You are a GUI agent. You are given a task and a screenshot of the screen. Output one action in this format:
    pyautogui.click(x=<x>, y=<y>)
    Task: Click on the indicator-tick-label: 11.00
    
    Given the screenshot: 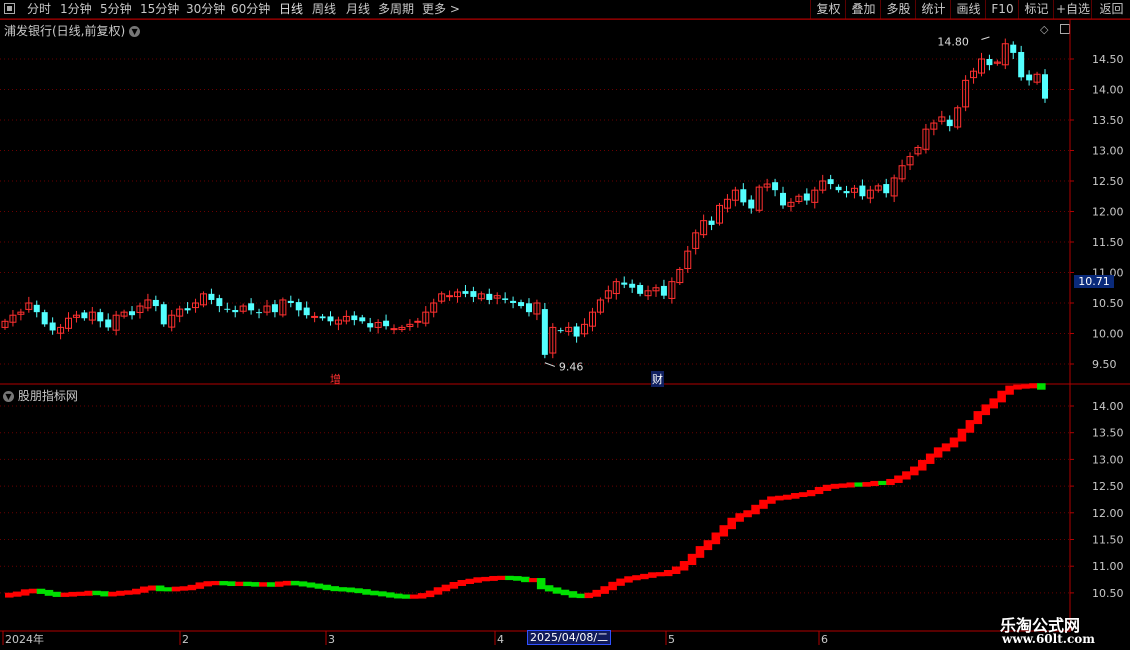 What is the action you would take?
    pyautogui.click(x=1108, y=566)
    